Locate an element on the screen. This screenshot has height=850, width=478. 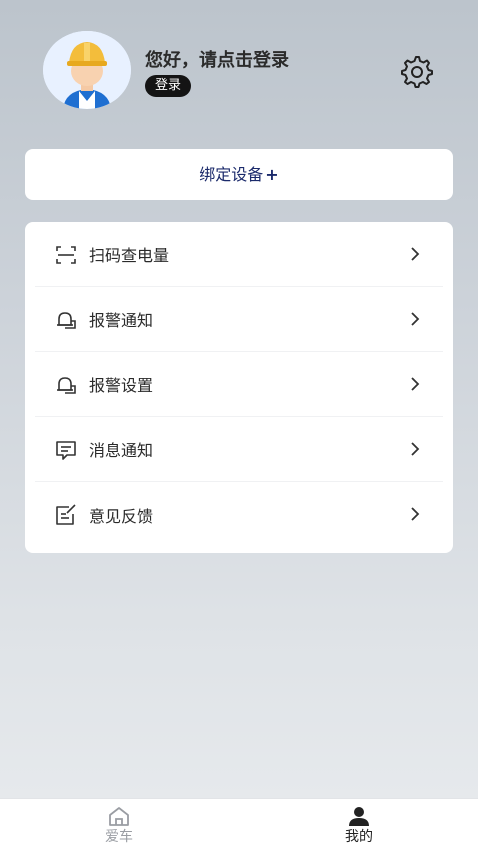
menu-item-message-notification: 消息通知 is located at coordinates (239, 449).